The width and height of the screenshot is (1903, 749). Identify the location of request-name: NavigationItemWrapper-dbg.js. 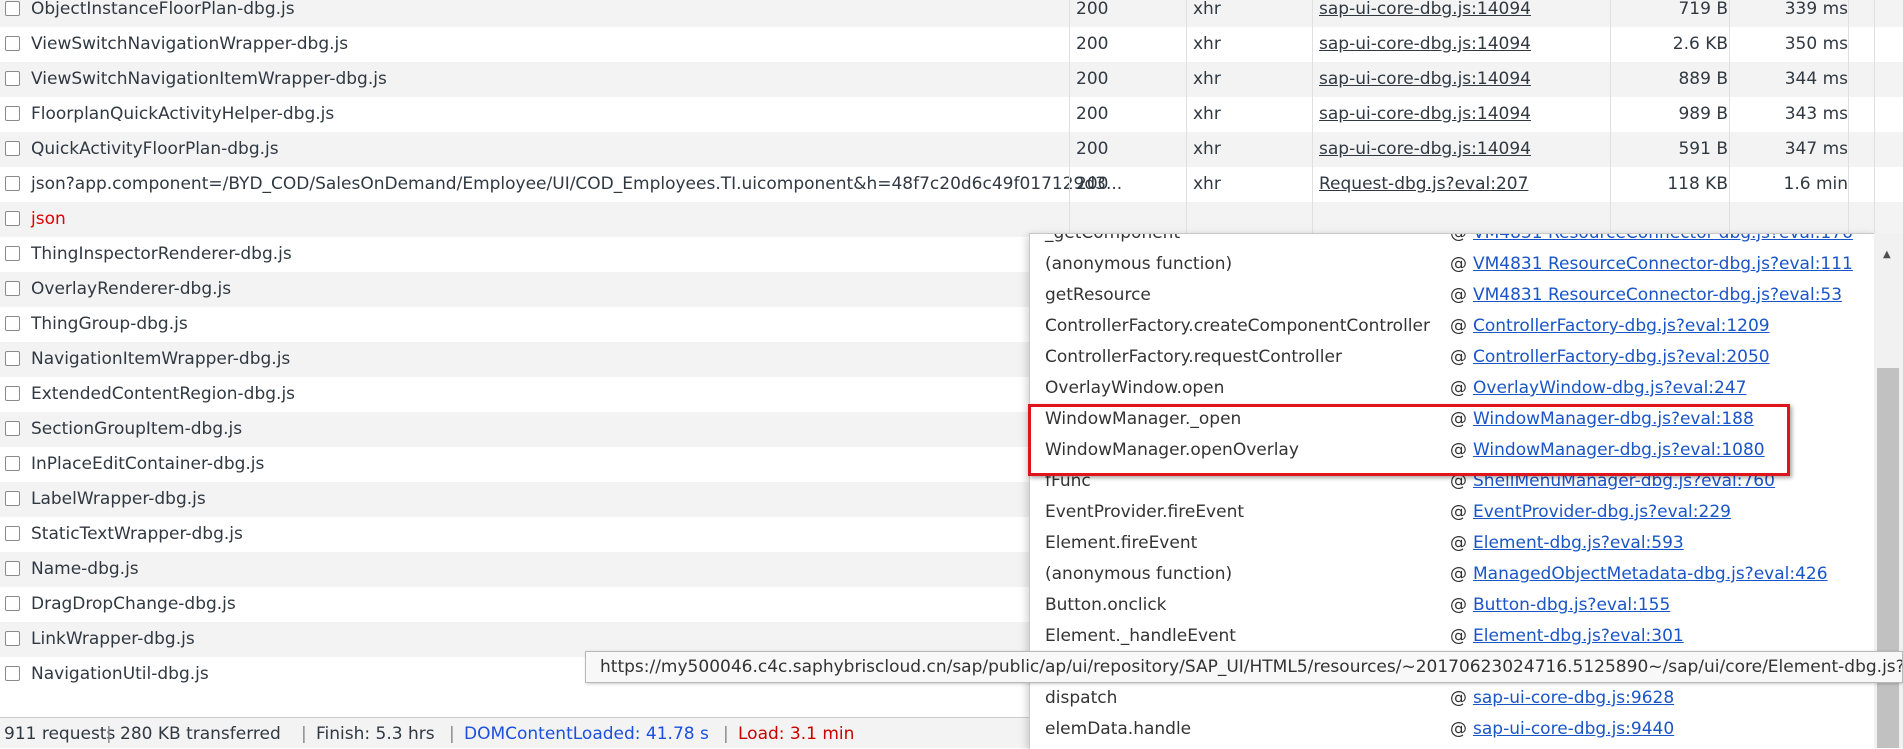
(160, 359).